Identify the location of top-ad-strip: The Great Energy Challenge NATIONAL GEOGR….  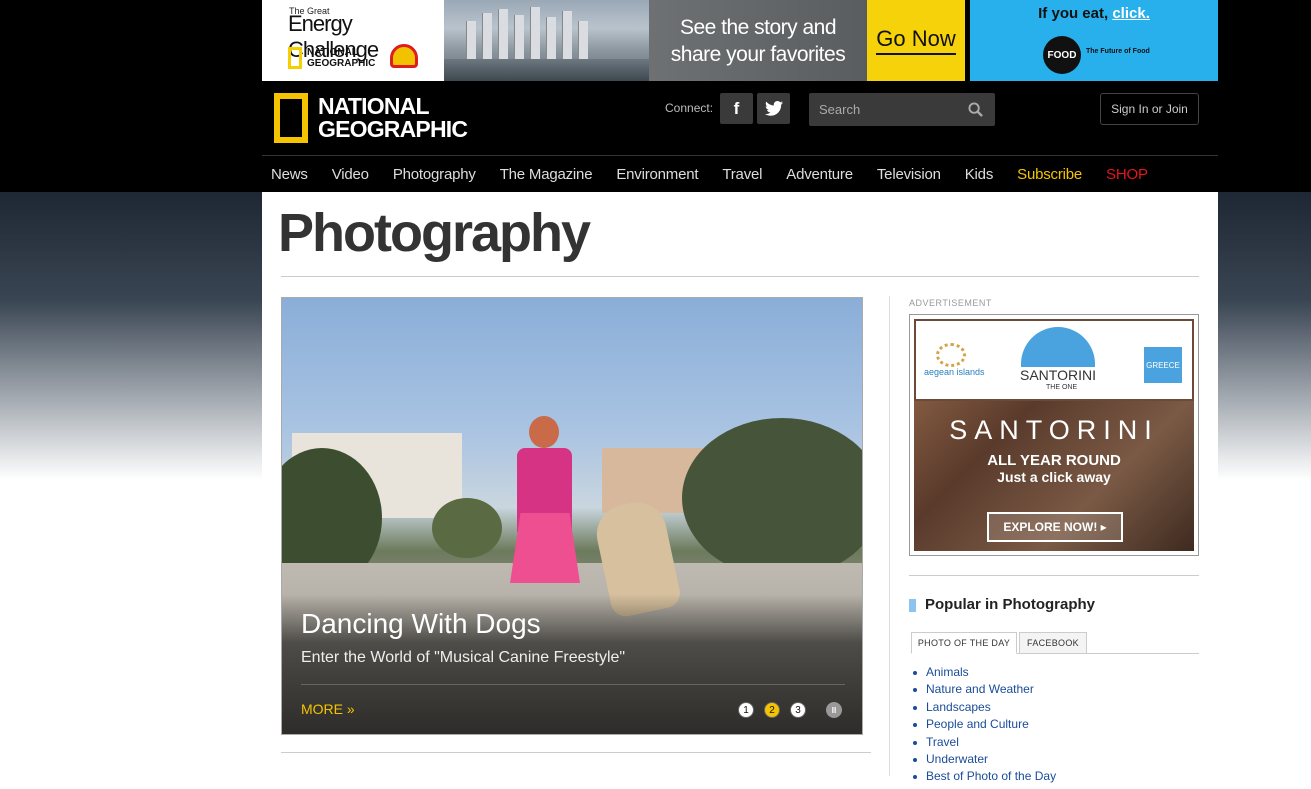
(740, 40).